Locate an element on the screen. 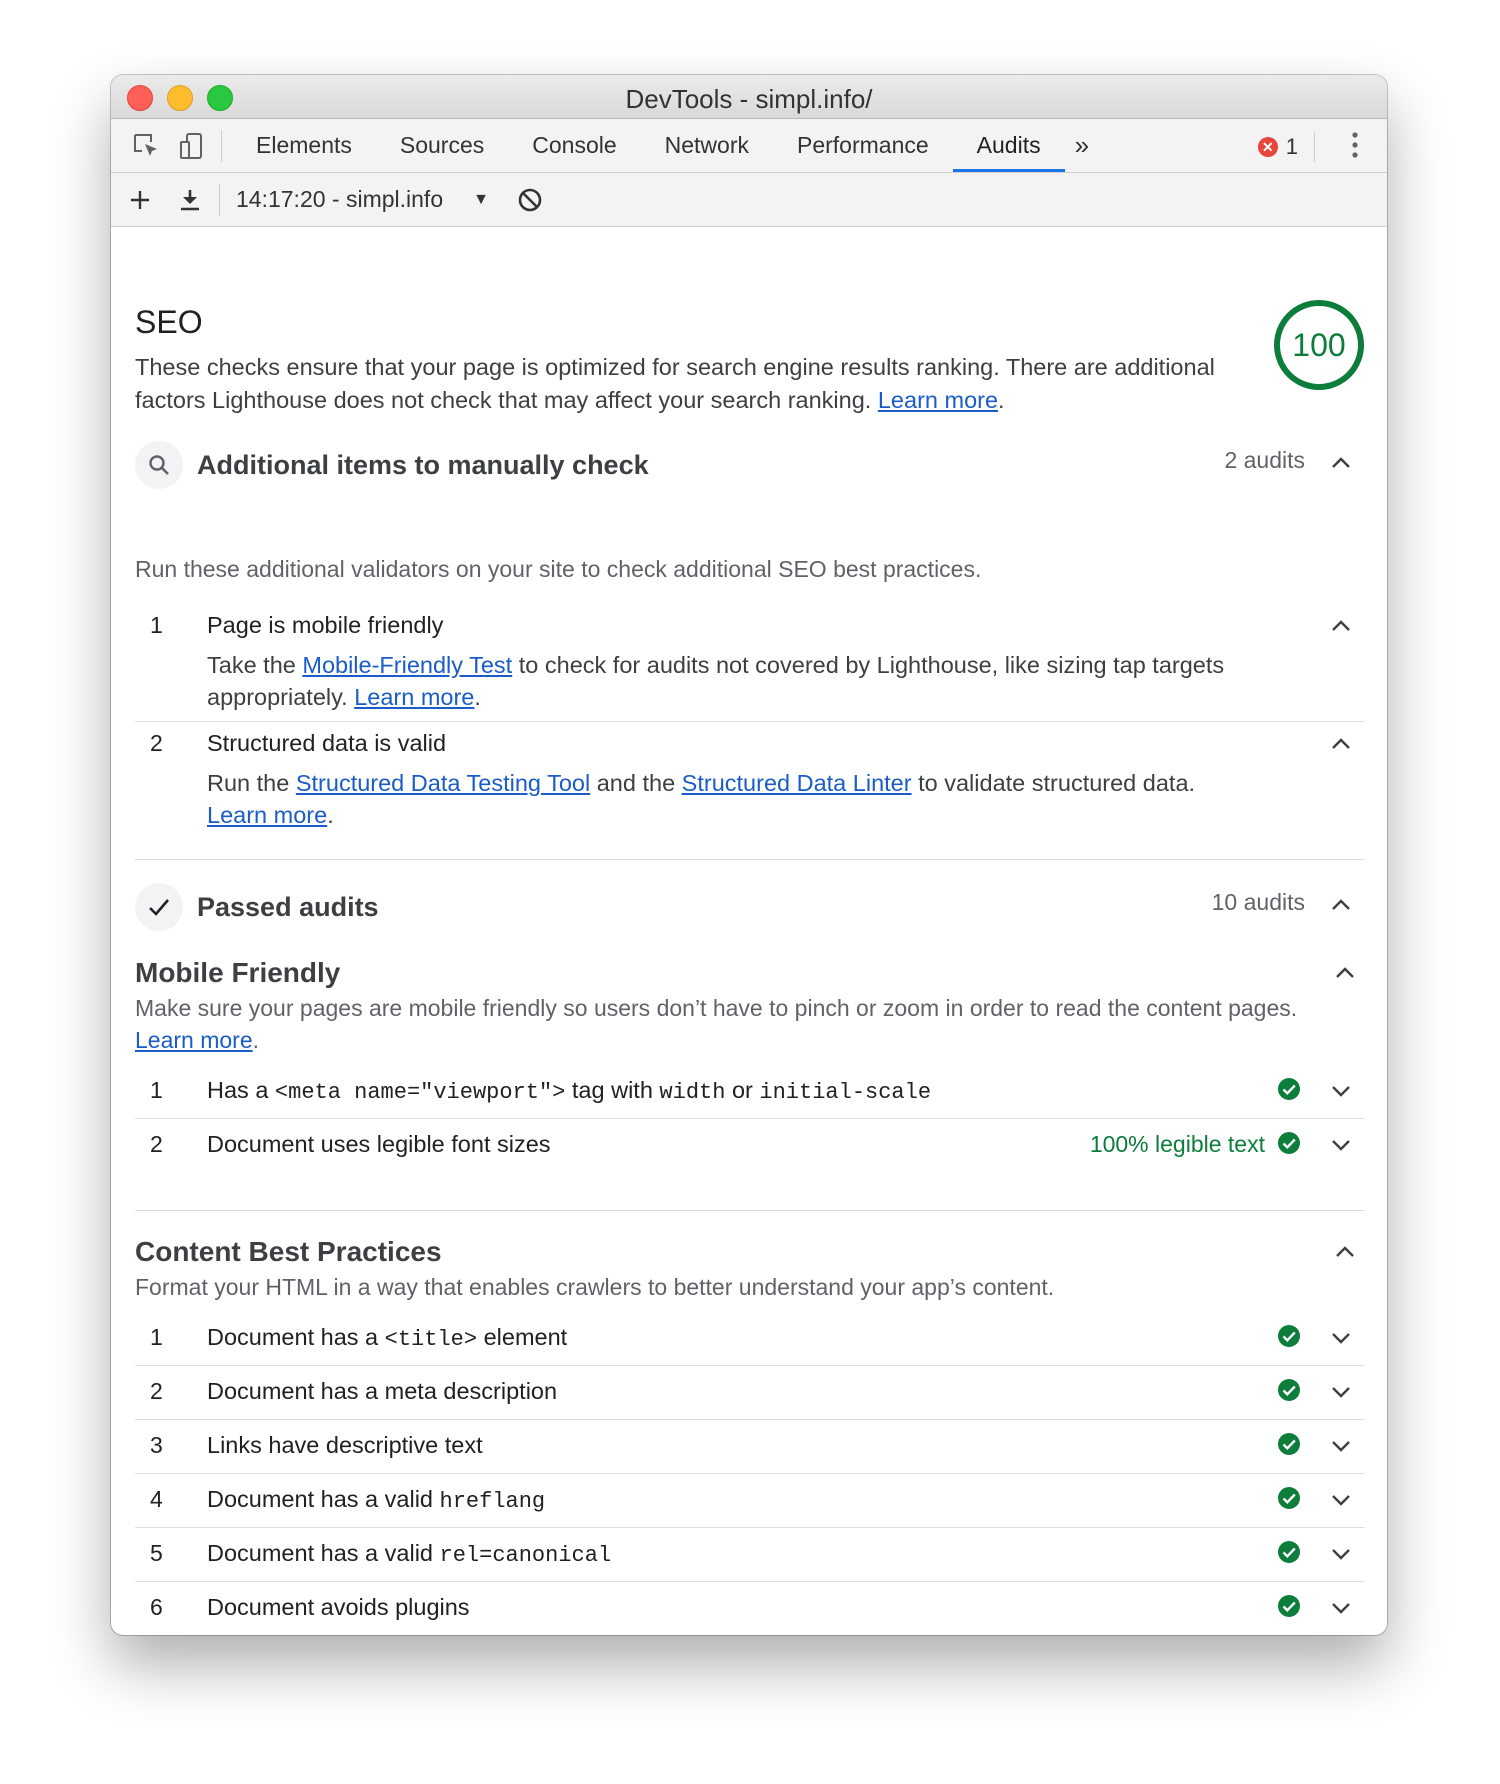  more-tabs-icon: » is located at coordinates (1082, 145).